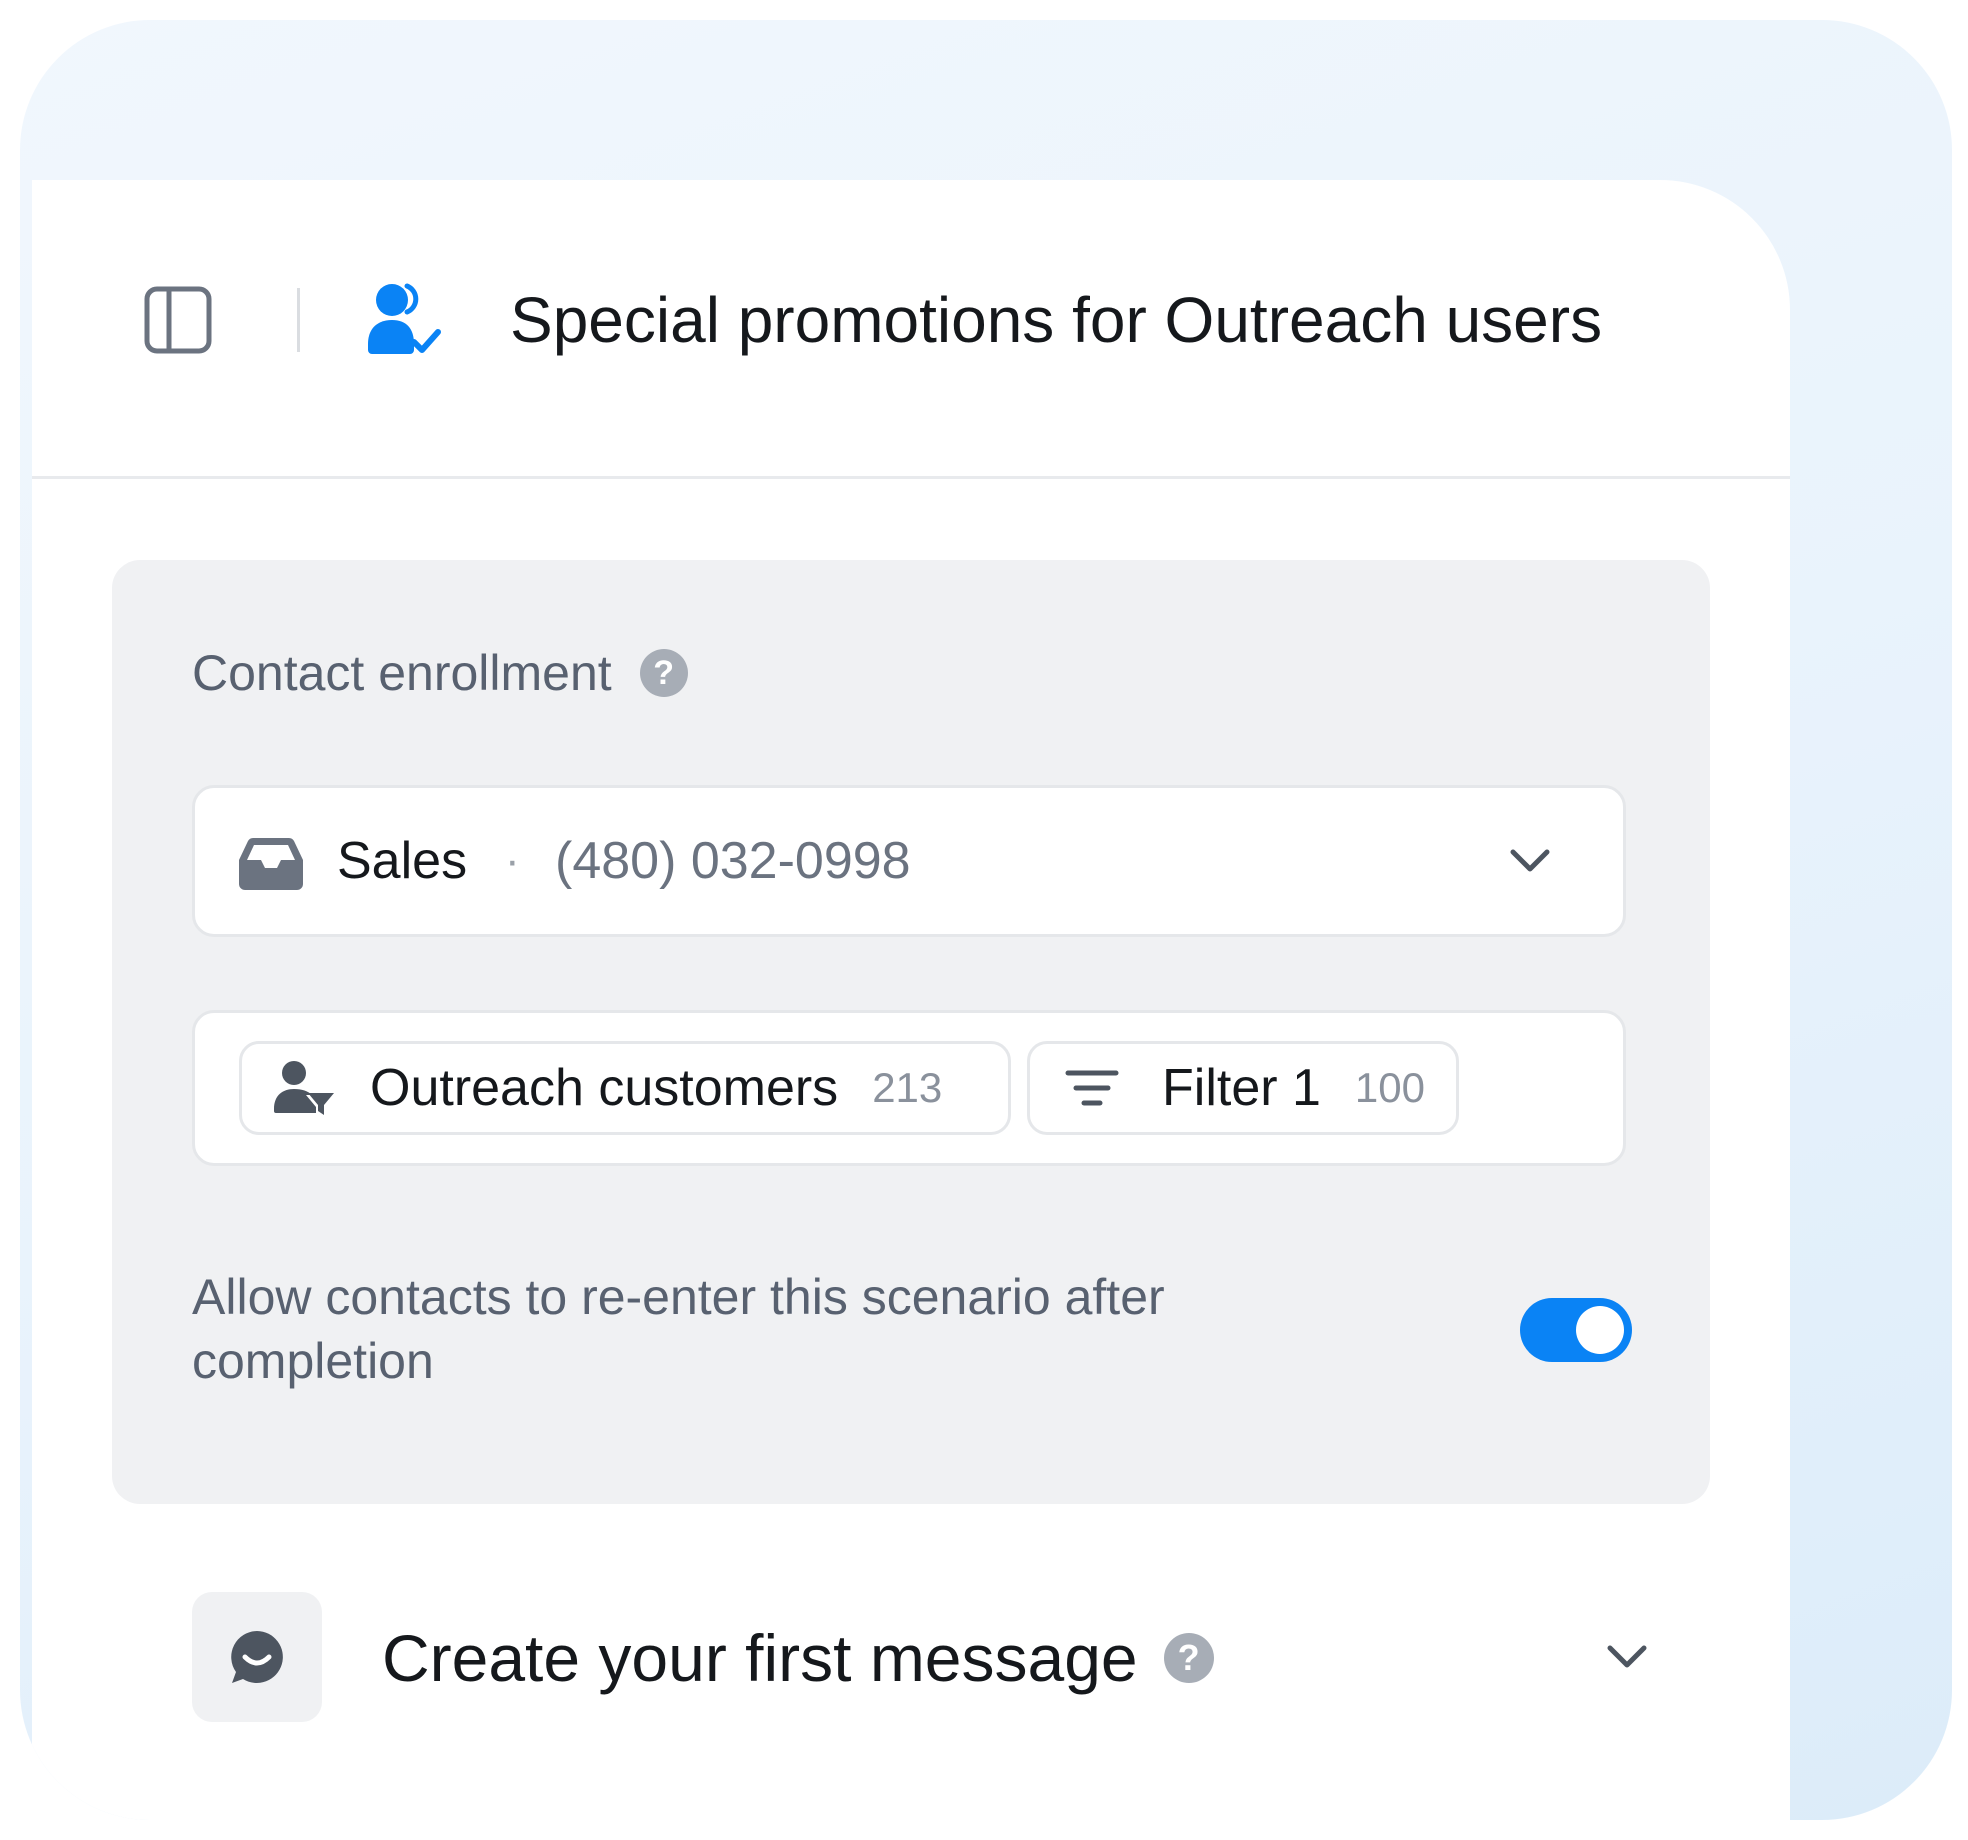 This screenshot has width=1968, height=1840. I want to click on inbox-phone: (480) 032-0998, so click(733, 861).